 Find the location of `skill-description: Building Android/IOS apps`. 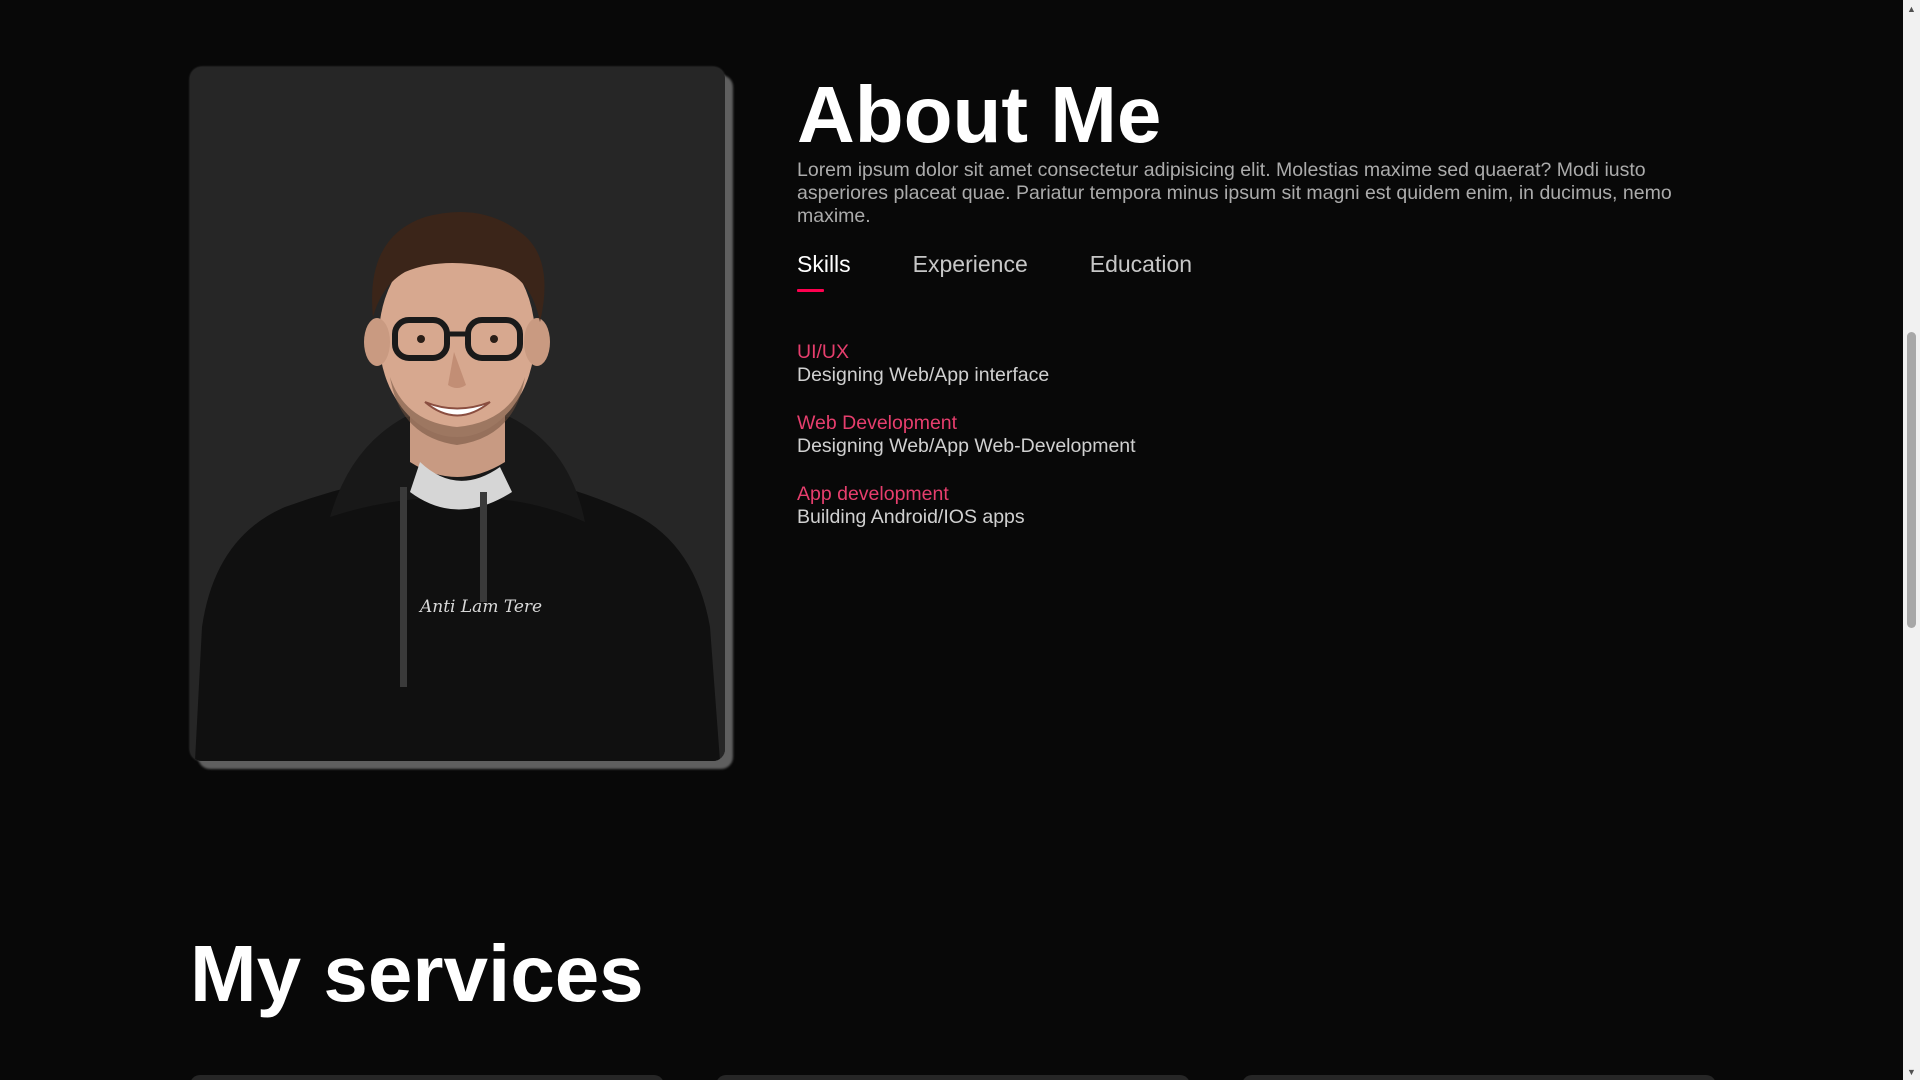

skill-description: Building Android/IOS apps is located at coordinates (911, 517).